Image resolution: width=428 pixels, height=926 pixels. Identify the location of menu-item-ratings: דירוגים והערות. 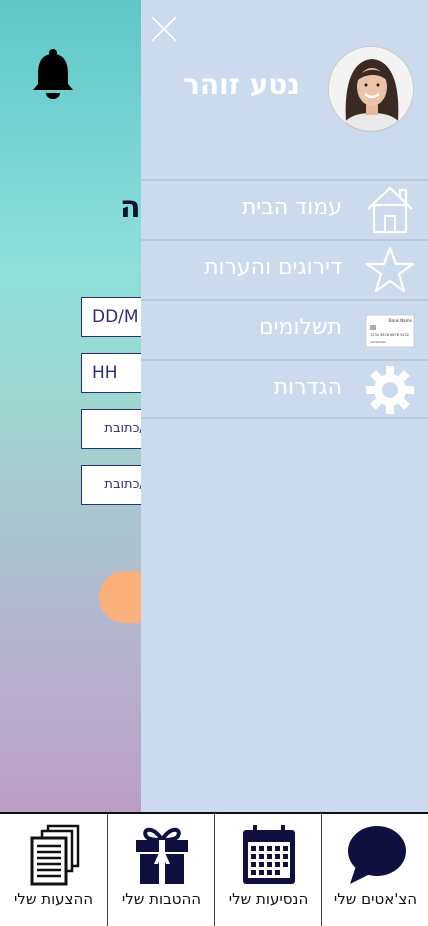
(284, 269).